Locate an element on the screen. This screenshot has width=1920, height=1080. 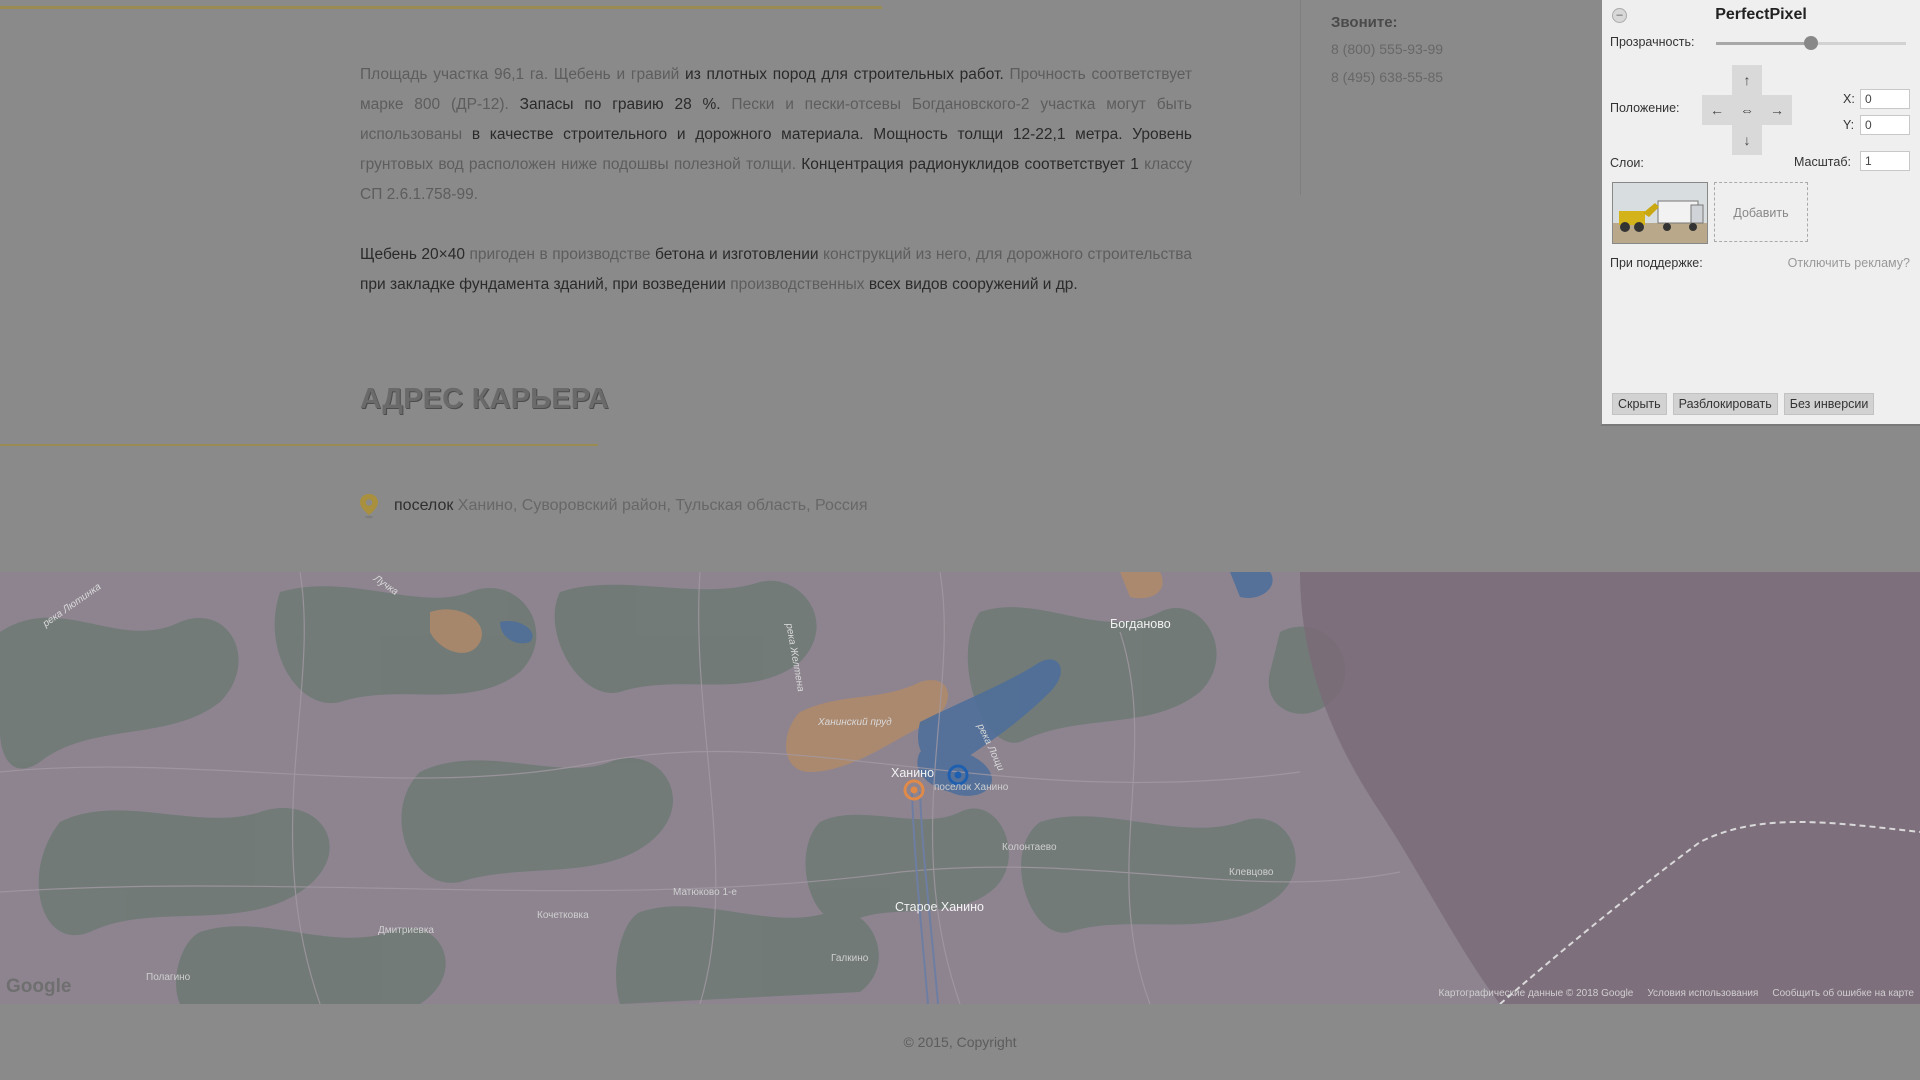
map-place-label: Старое Ханино is located at coordinates (939, 907).